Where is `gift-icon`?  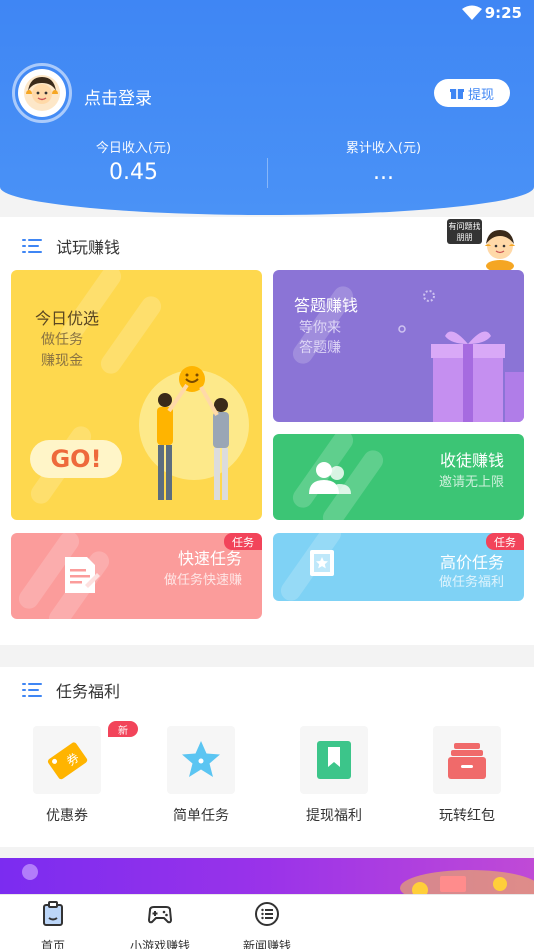 gift-icon is located at coordinates (456, 94).